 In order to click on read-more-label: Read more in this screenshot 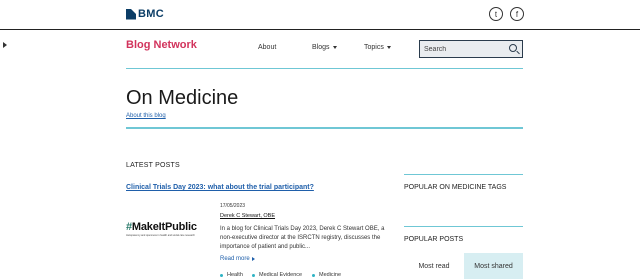, I will do `click(235, 259)`.